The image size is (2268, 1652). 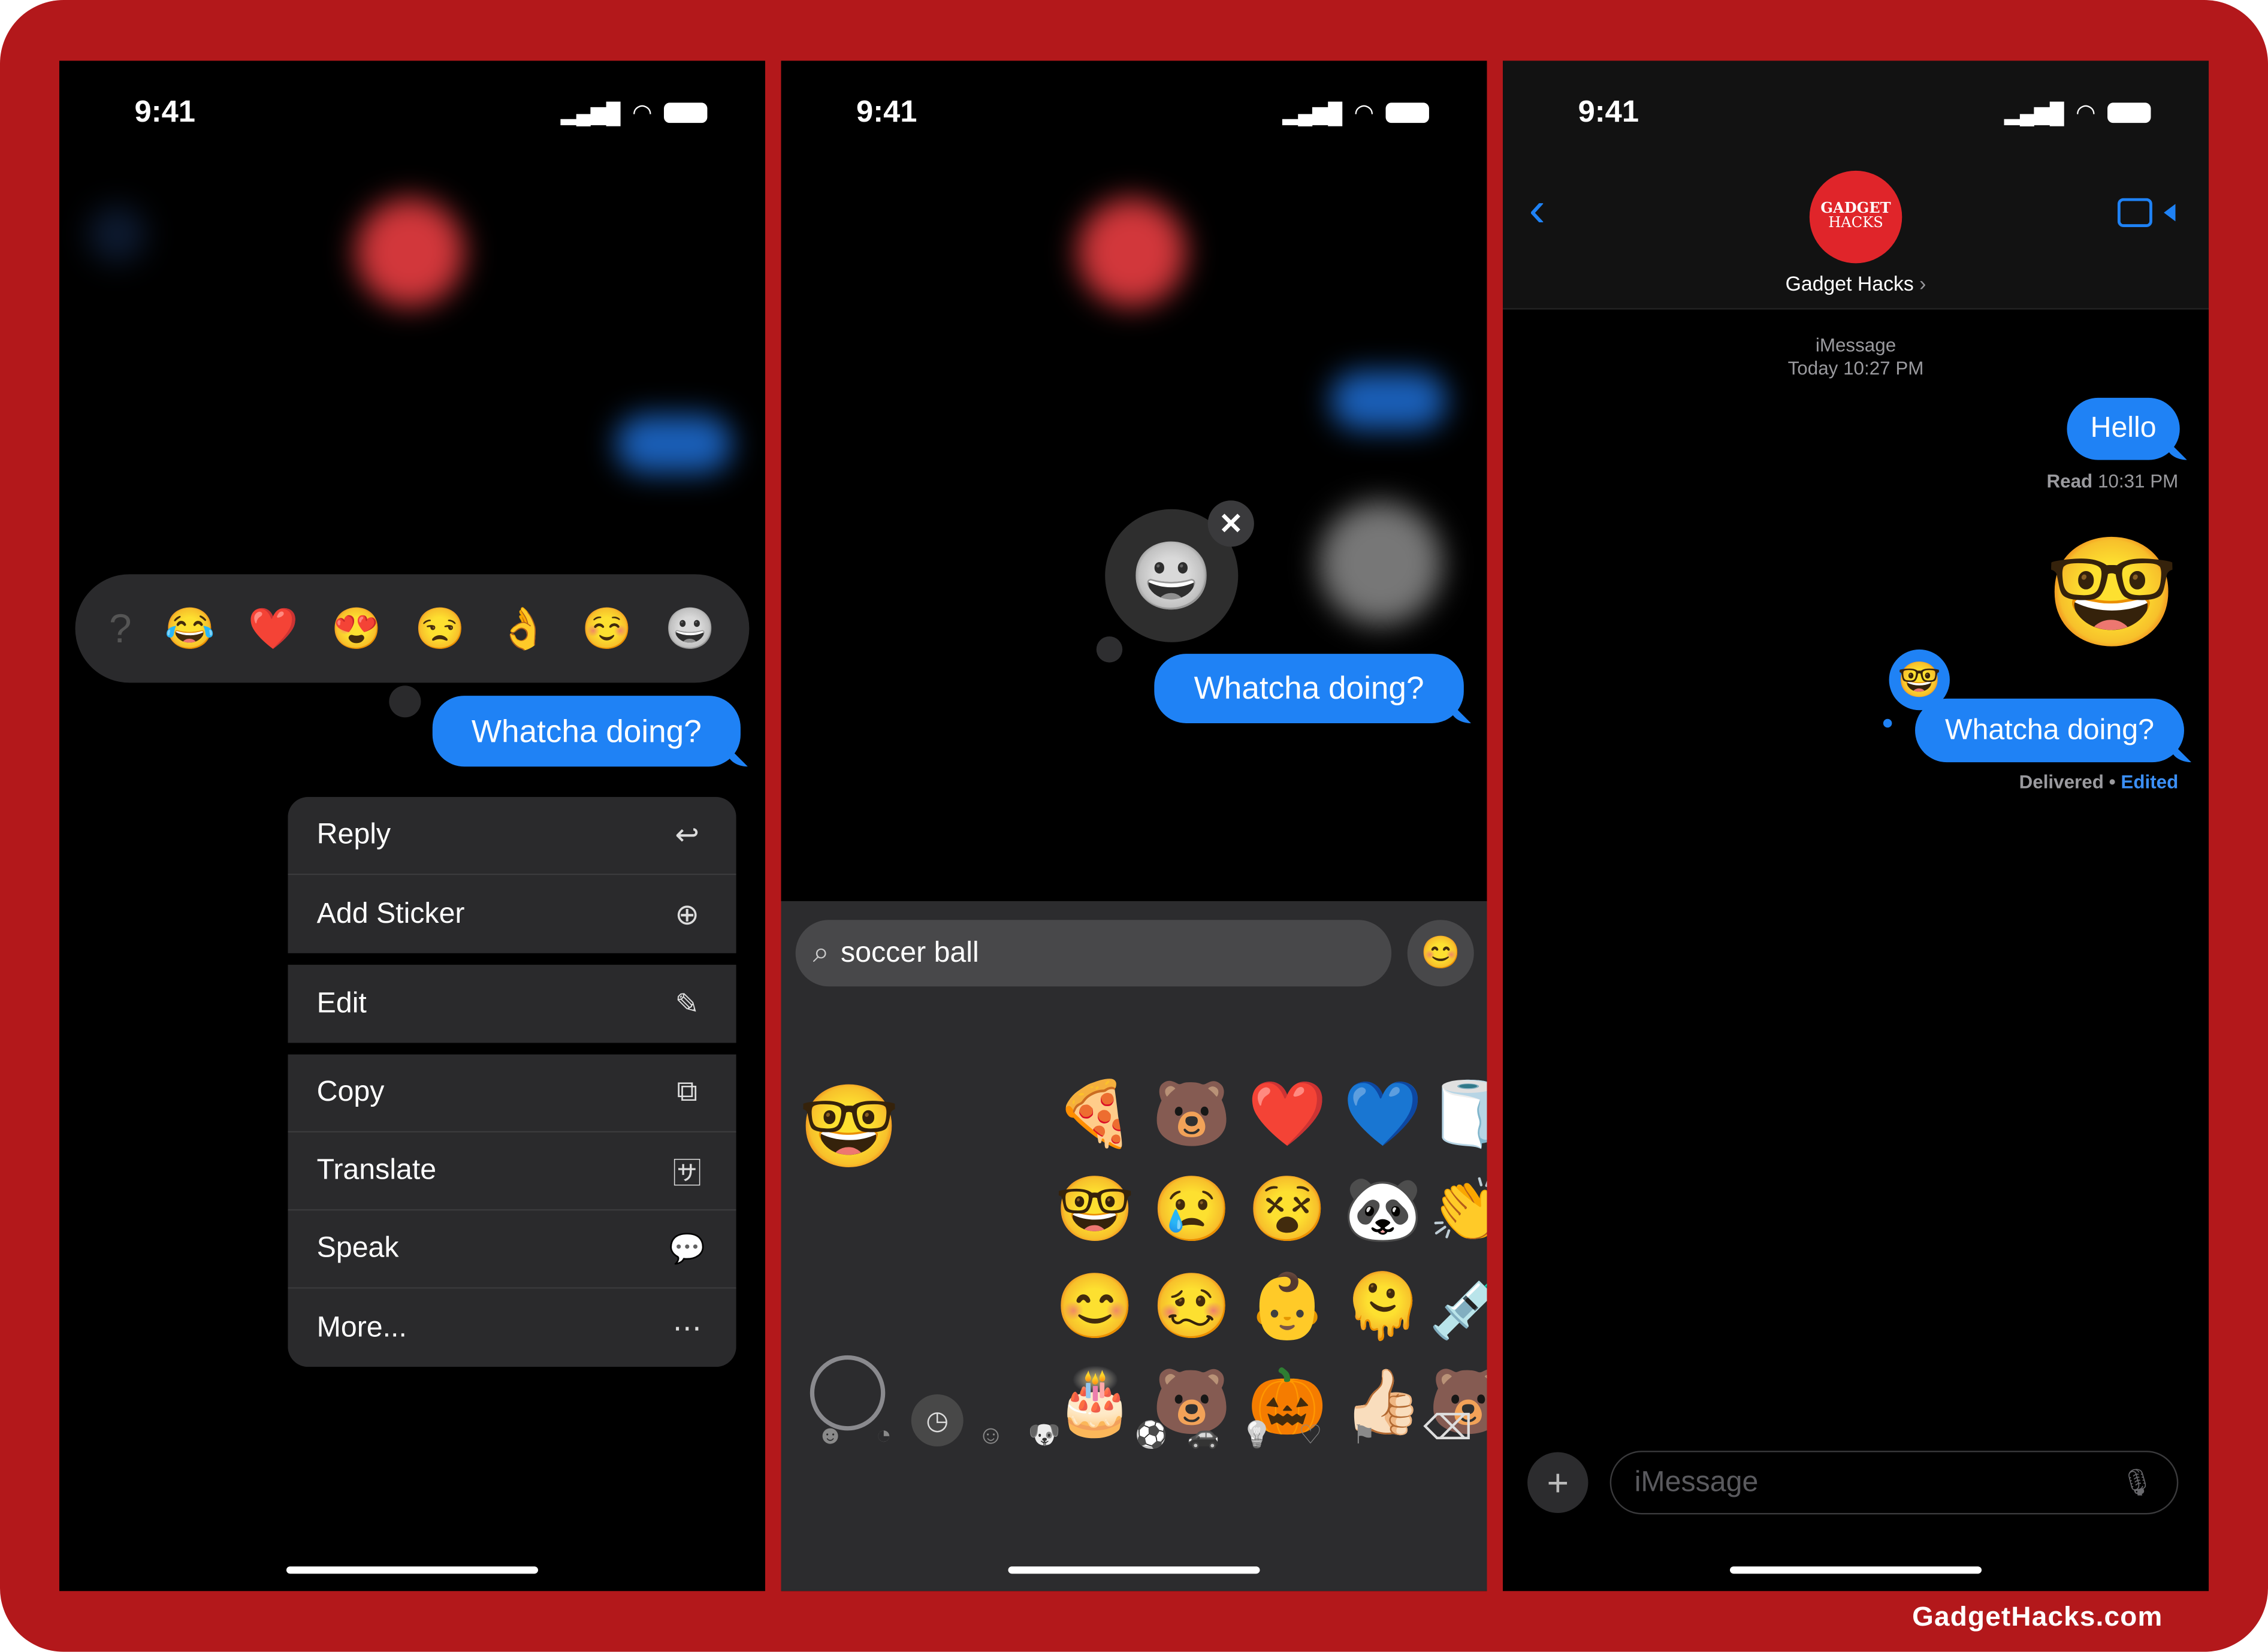 What do you see at coordinates (1151, 1435) in the screenshot?
I see `activity-icon: ⚽` at bounding box center [1151, 1435].